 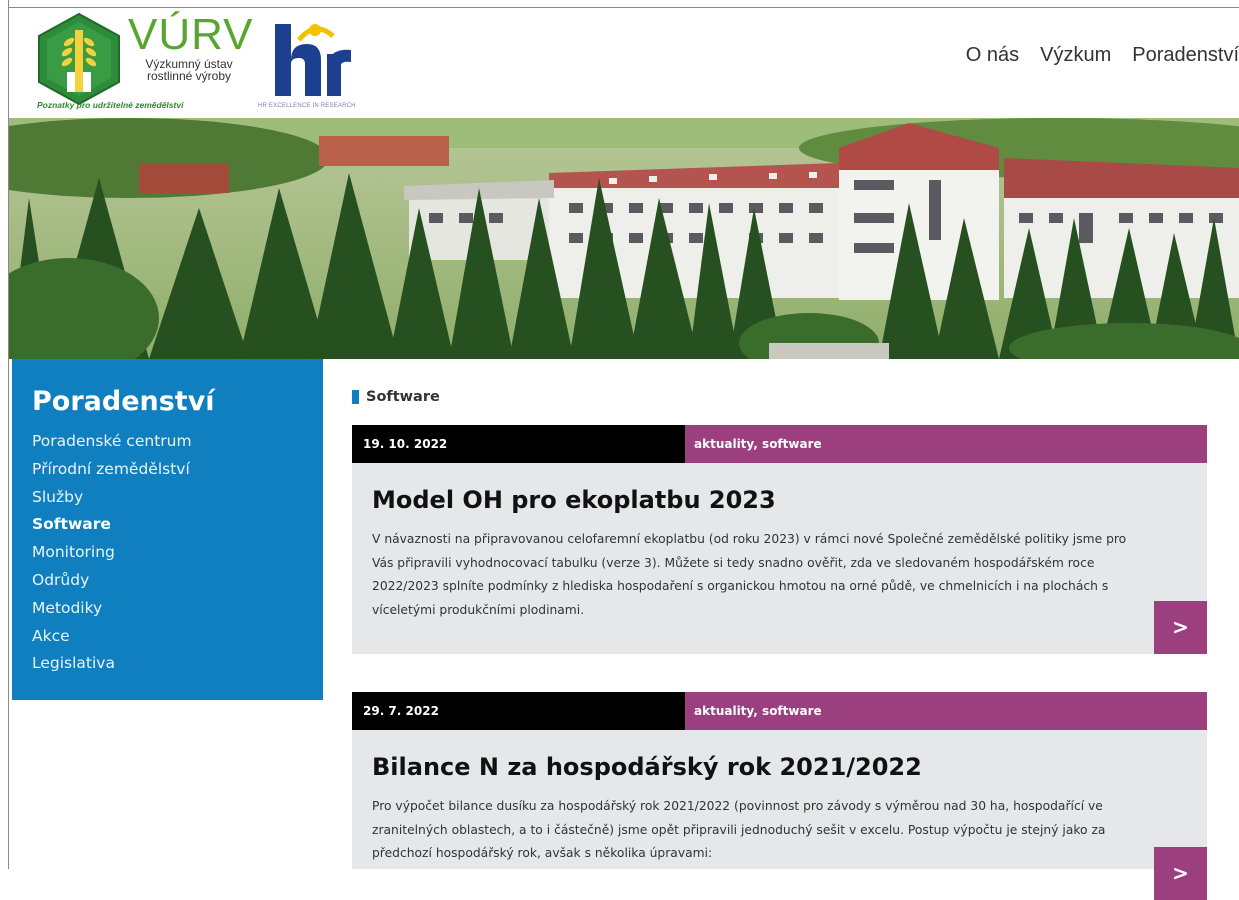 I want to click on article-date: 19. 10. 2022, so click(x=518, y=444).